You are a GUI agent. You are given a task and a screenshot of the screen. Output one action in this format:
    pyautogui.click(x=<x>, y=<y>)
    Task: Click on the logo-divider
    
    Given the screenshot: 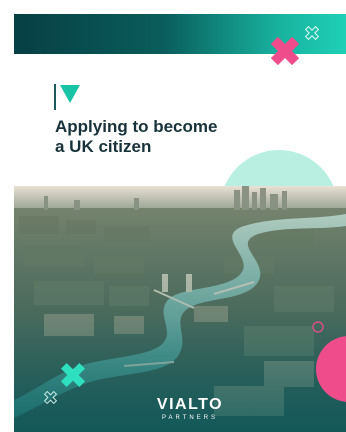 What is the action you would take?
    pyautogui.click(x=55, y=97)
    